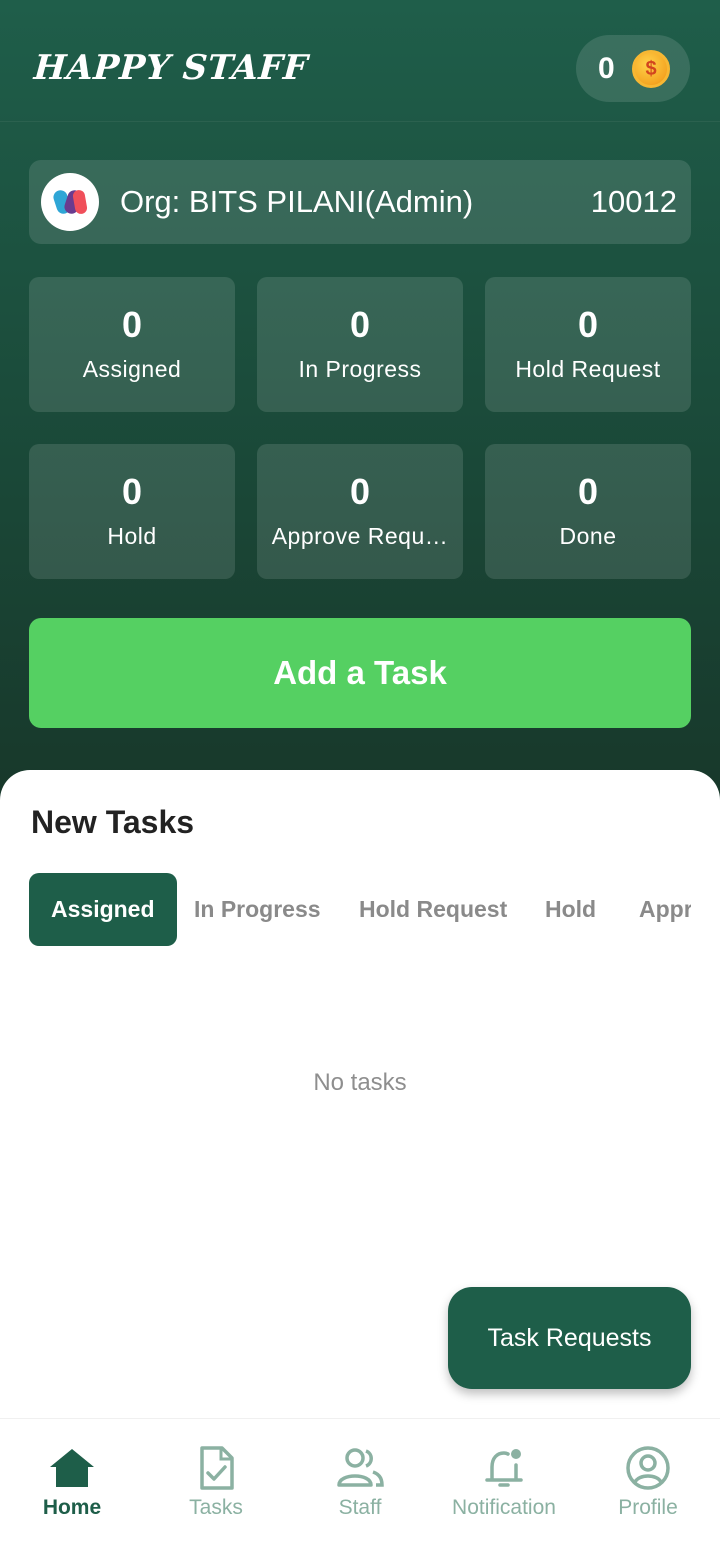 Image resolution: width=720 pixels, height=1547 pixels. What do you see at coordinates (648, 1468) in the screenshot?
I see `profile-icon` at bounding box center [648, 1468].